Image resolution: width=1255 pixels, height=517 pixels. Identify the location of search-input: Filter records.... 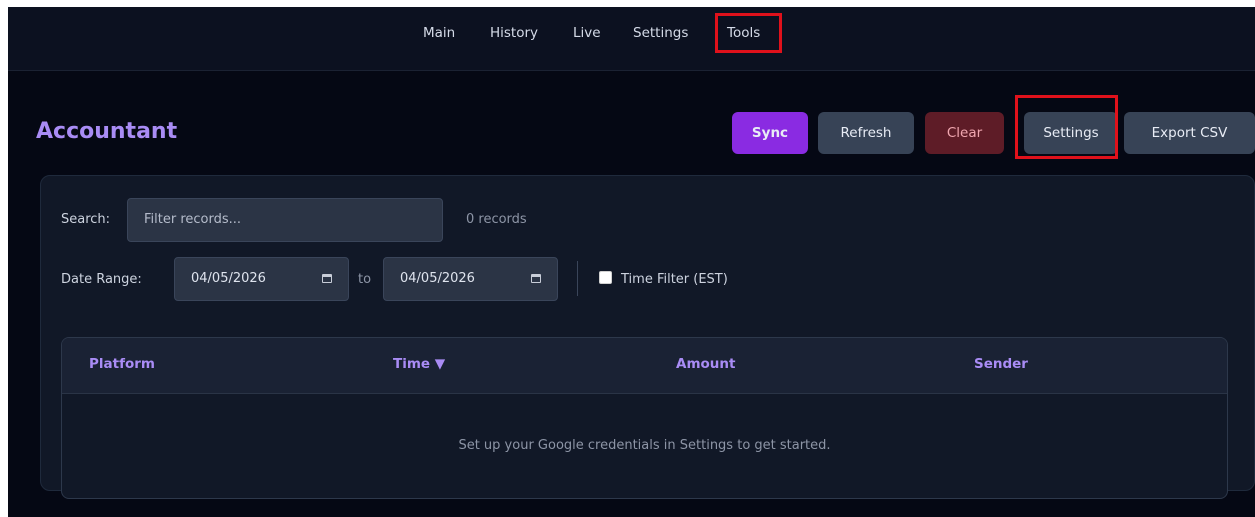
(285, 220).